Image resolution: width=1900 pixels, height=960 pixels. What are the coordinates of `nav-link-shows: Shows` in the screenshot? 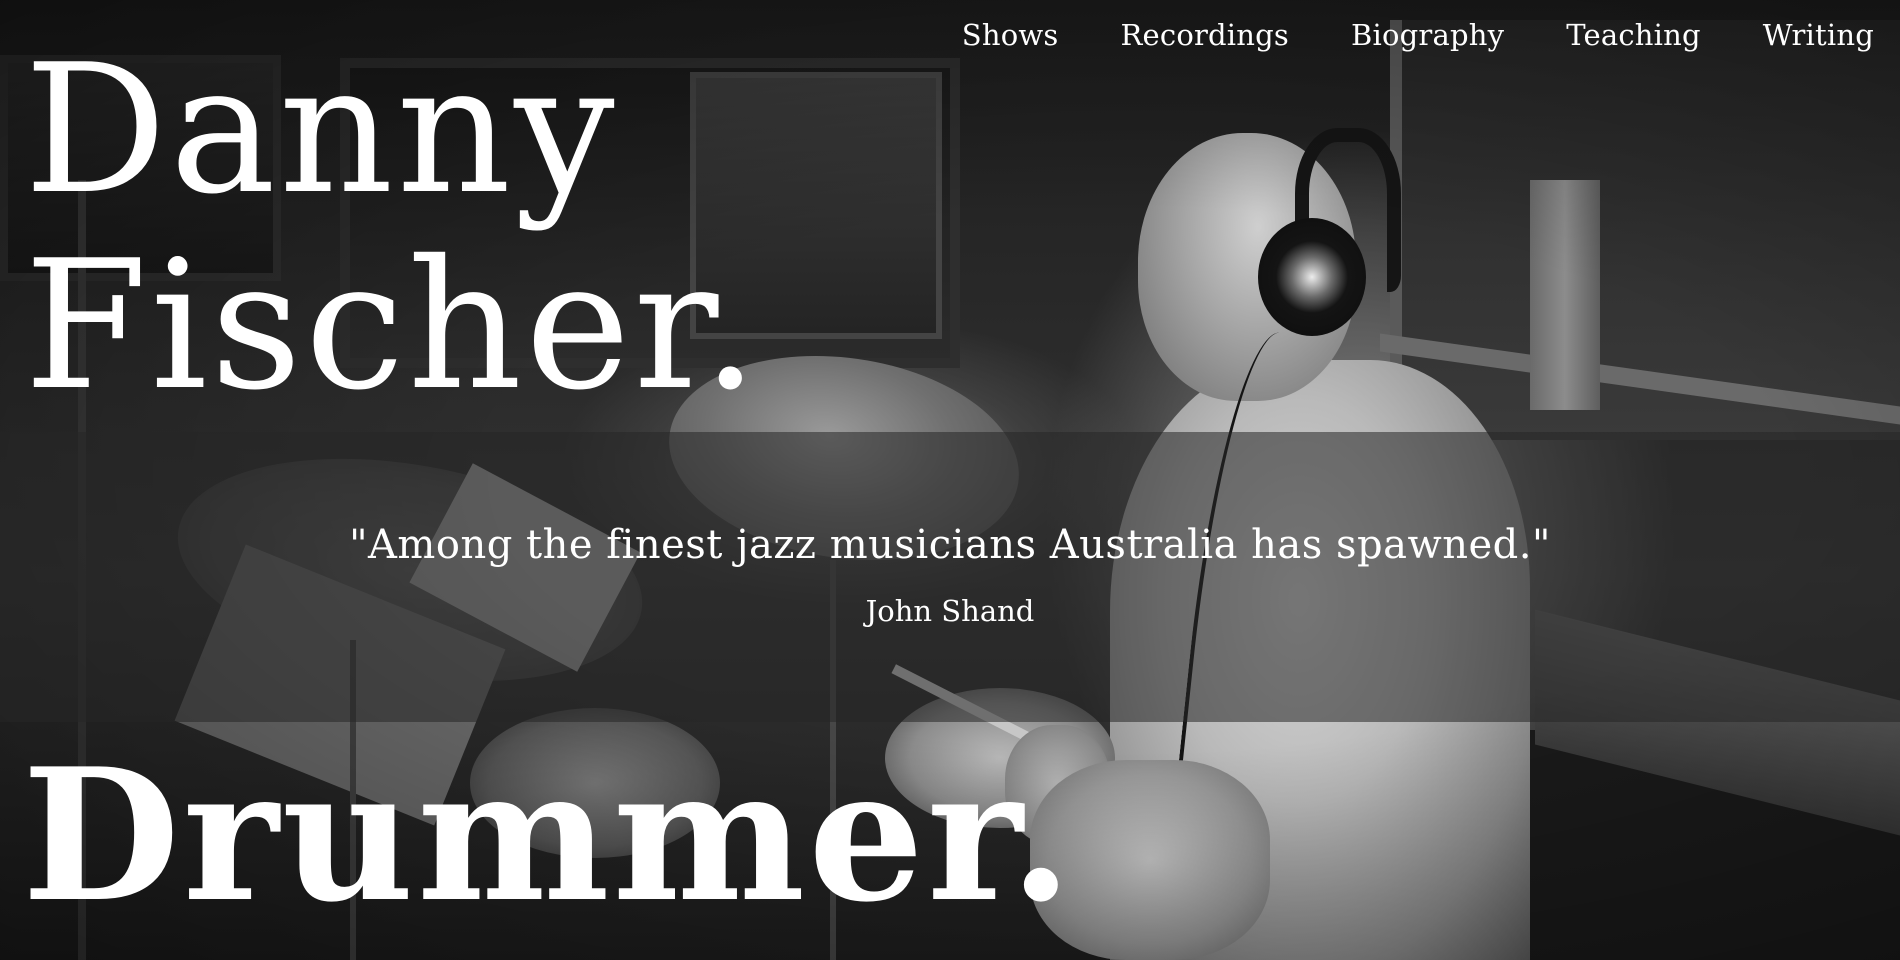 It's located at (1010, 35).